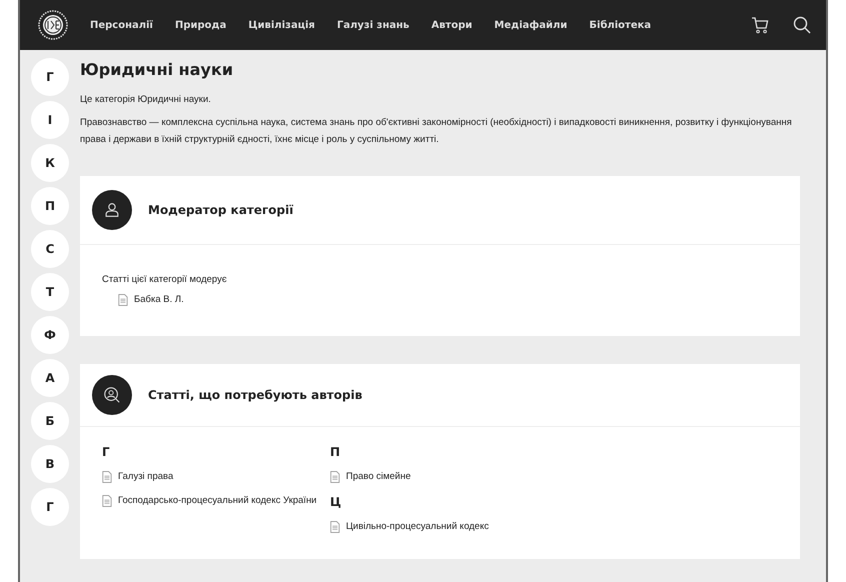 The width and height of the screenshot is (846, 582). What do you see at coordinates (50, 120) in the screenshot?
I see `alphabet-letter-button: І` at bounding box center [50, 120].